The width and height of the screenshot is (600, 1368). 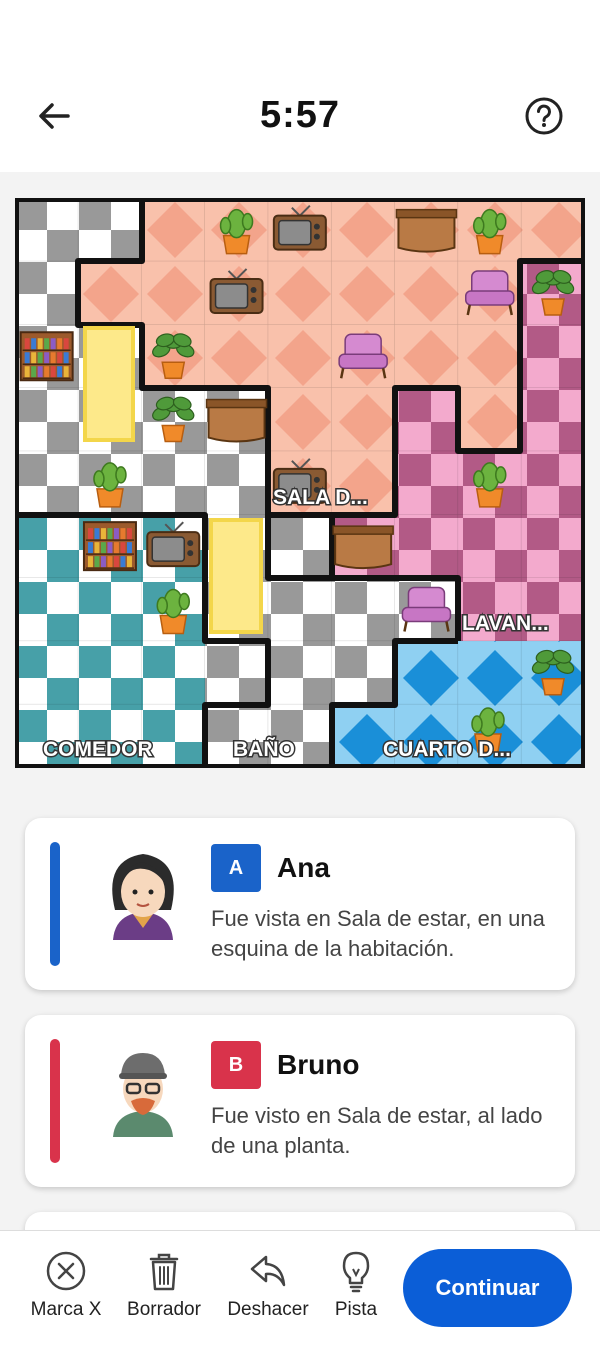 What do you see at coordinates (544, 116) in the screenshot?
I see `help-icon` at bounding box center [544, 116].